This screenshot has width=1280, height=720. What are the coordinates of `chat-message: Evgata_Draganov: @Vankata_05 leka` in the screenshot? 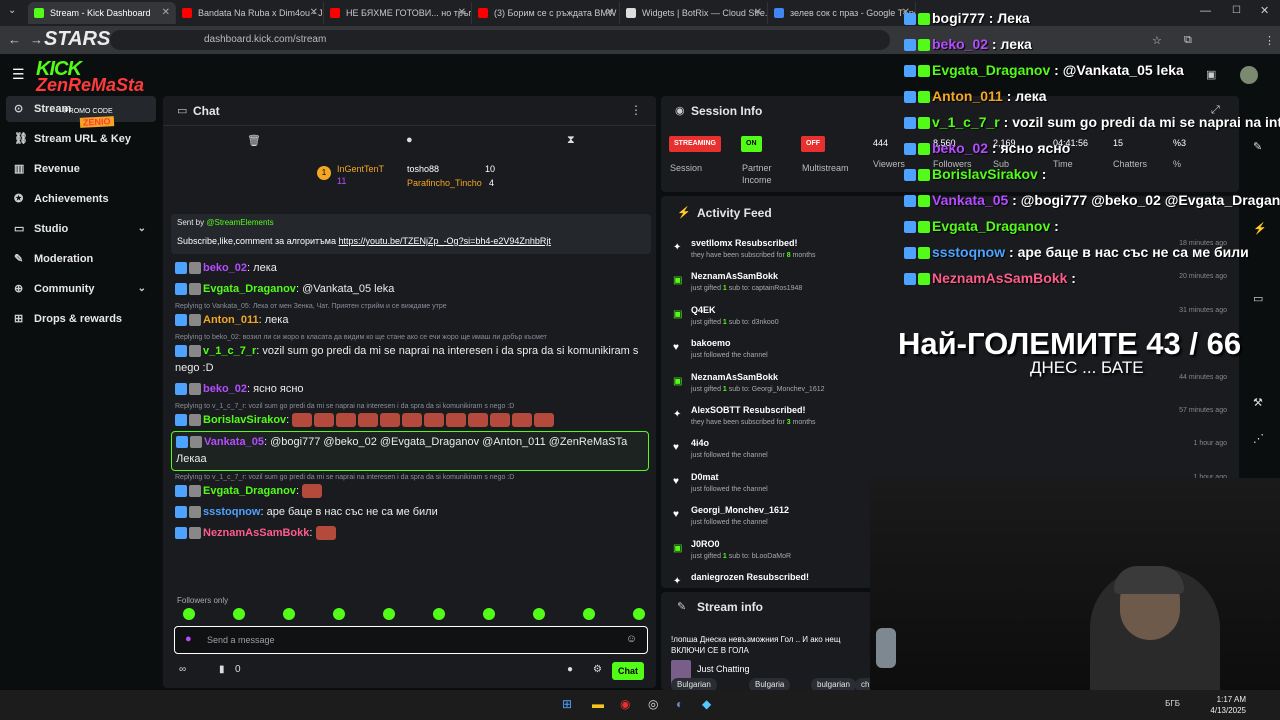 It's located at (410, 289).